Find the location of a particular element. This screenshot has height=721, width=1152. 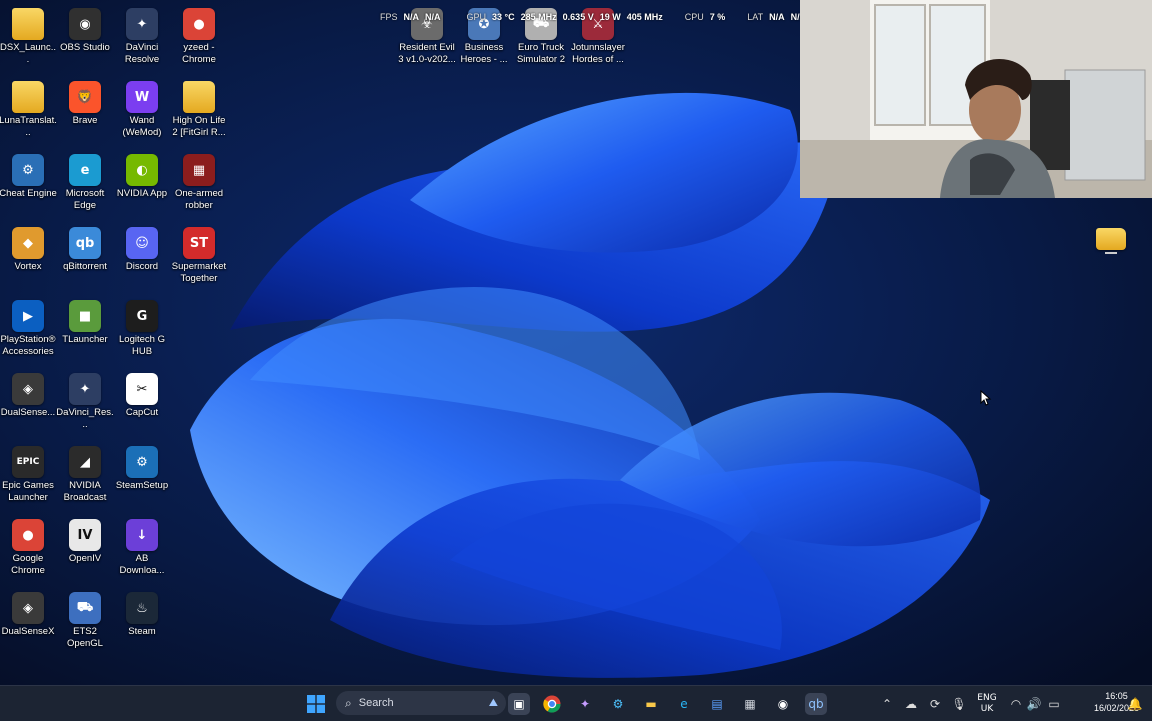

desktop-icon: ST Supermarket Together is located at coordinates (199, 255).